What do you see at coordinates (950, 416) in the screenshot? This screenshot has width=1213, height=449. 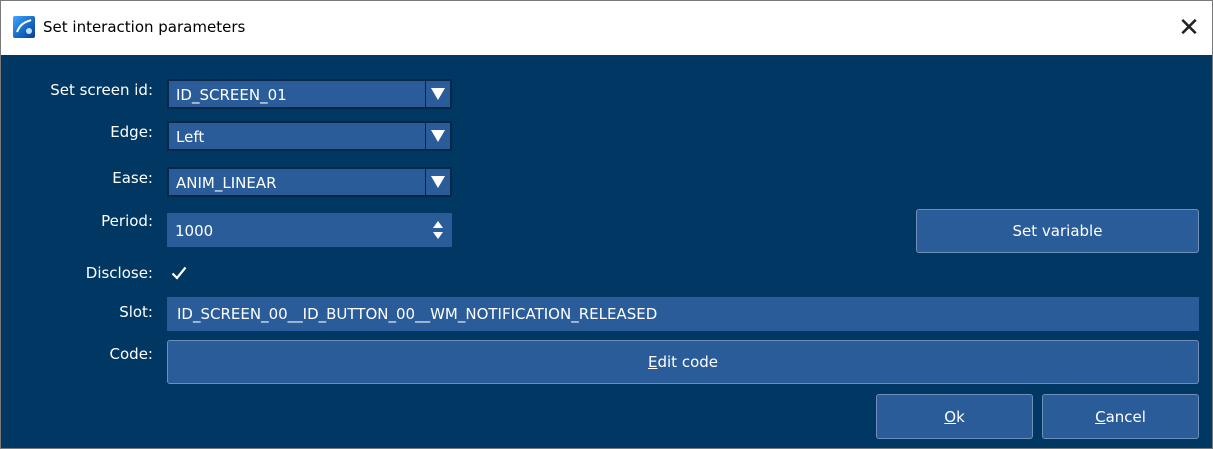 I see `ok-mnemonic: O` at bounding box center [950, 416].